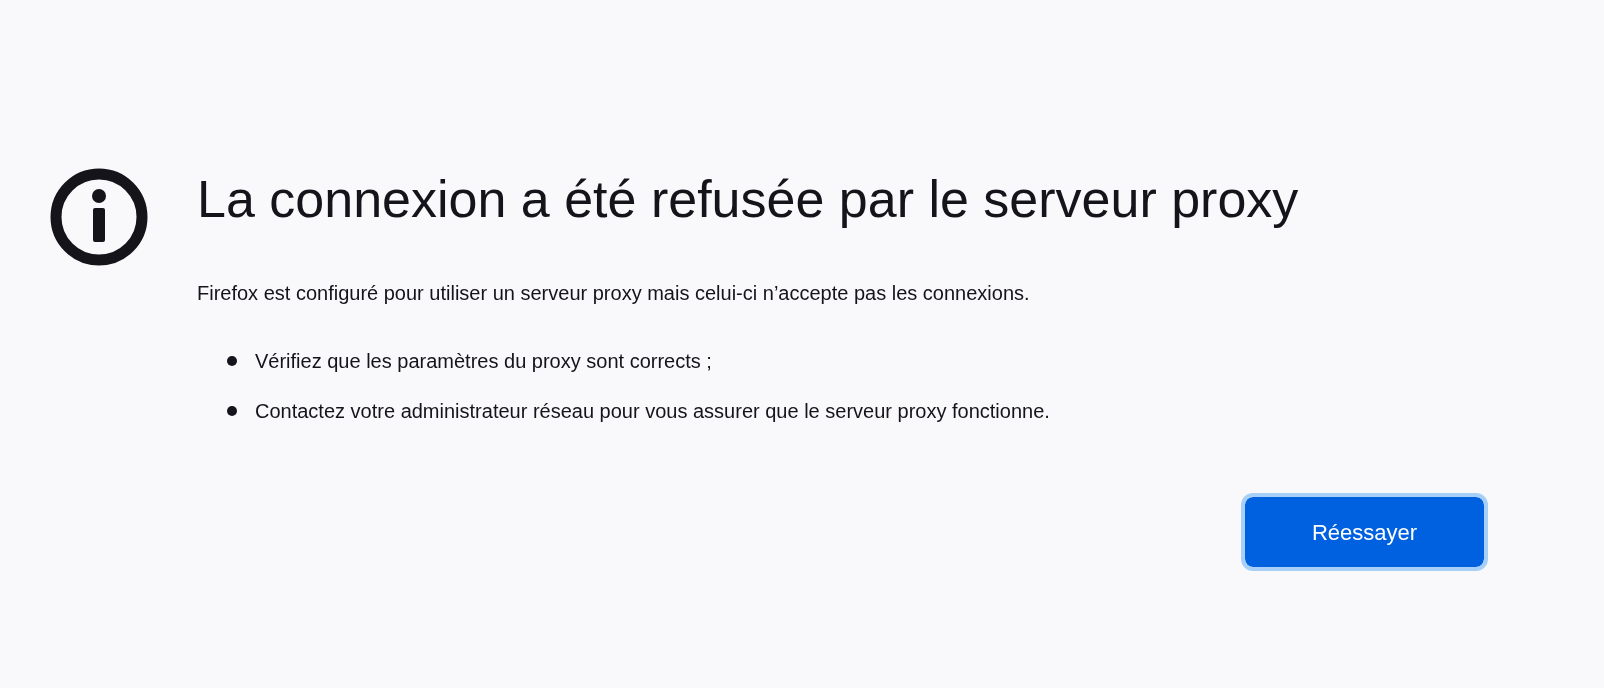 Image resolution: width=1604 pixels, height=688 pixels. Describe the element at coordinates (652, 411) in the screenshot. I see `suggestion-text: Contactez votre administrateur réseau pour vous assurer que le serveur proxy fonctionne.` at that location.